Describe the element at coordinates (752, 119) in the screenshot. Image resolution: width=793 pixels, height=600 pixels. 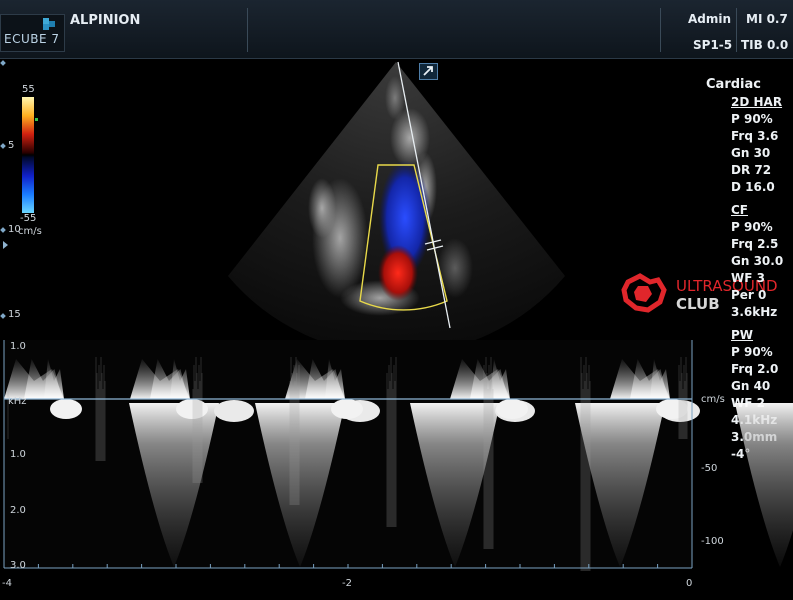
I see `param-2d-power: P 90%` at that location.